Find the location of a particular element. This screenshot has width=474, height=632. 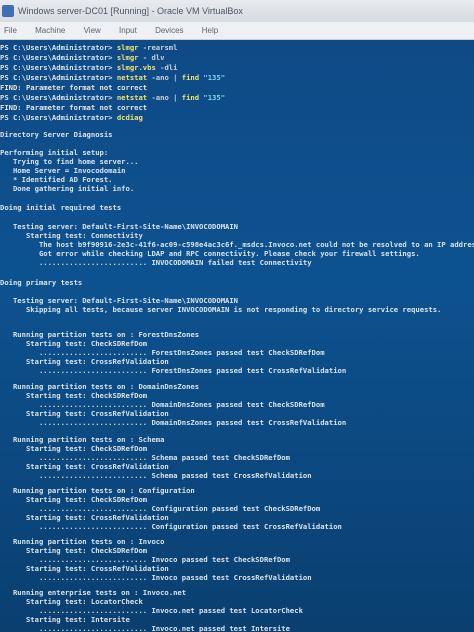

console-line: Doing initial required tests is located at coordinates (61, 208).